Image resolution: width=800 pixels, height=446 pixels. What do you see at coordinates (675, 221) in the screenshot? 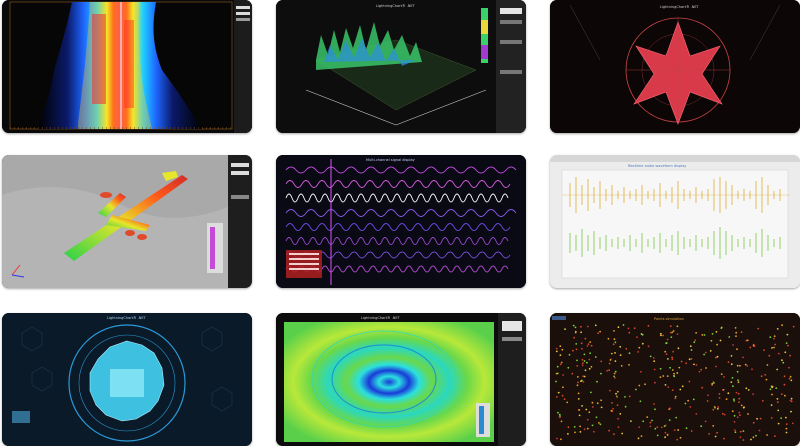
I see `chart-tile-audio: Realtime audio waveform display` at bounding box center [675, 221].